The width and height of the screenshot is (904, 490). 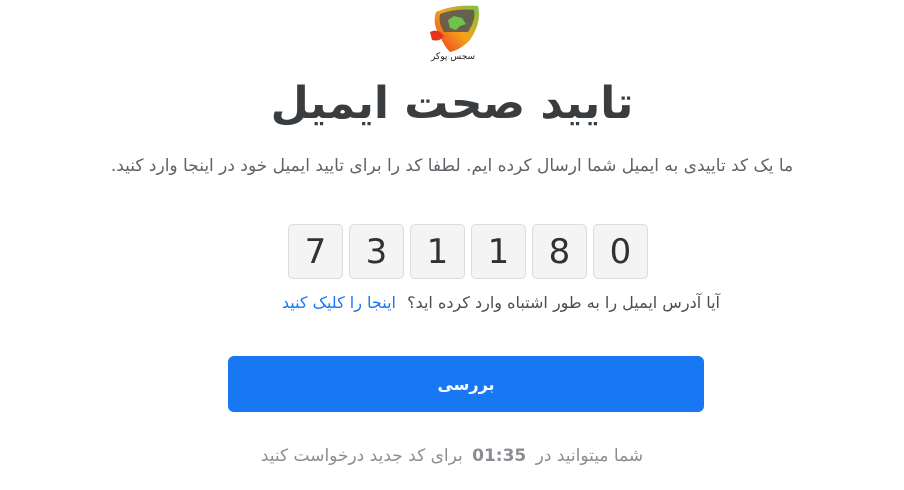 What do you see at coordinates (466, 384) in the screenshot?
I see `verify-button: بررسی` at bounding box center [466, 384].